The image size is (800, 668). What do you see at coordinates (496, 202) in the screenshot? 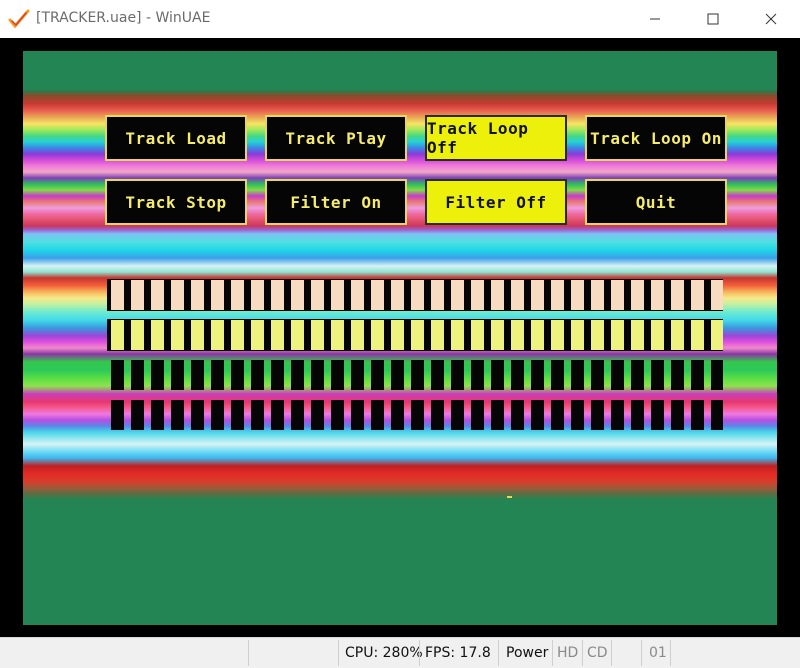
I see `filter-off-button: Filter Off` at bounding box center [496, 202].